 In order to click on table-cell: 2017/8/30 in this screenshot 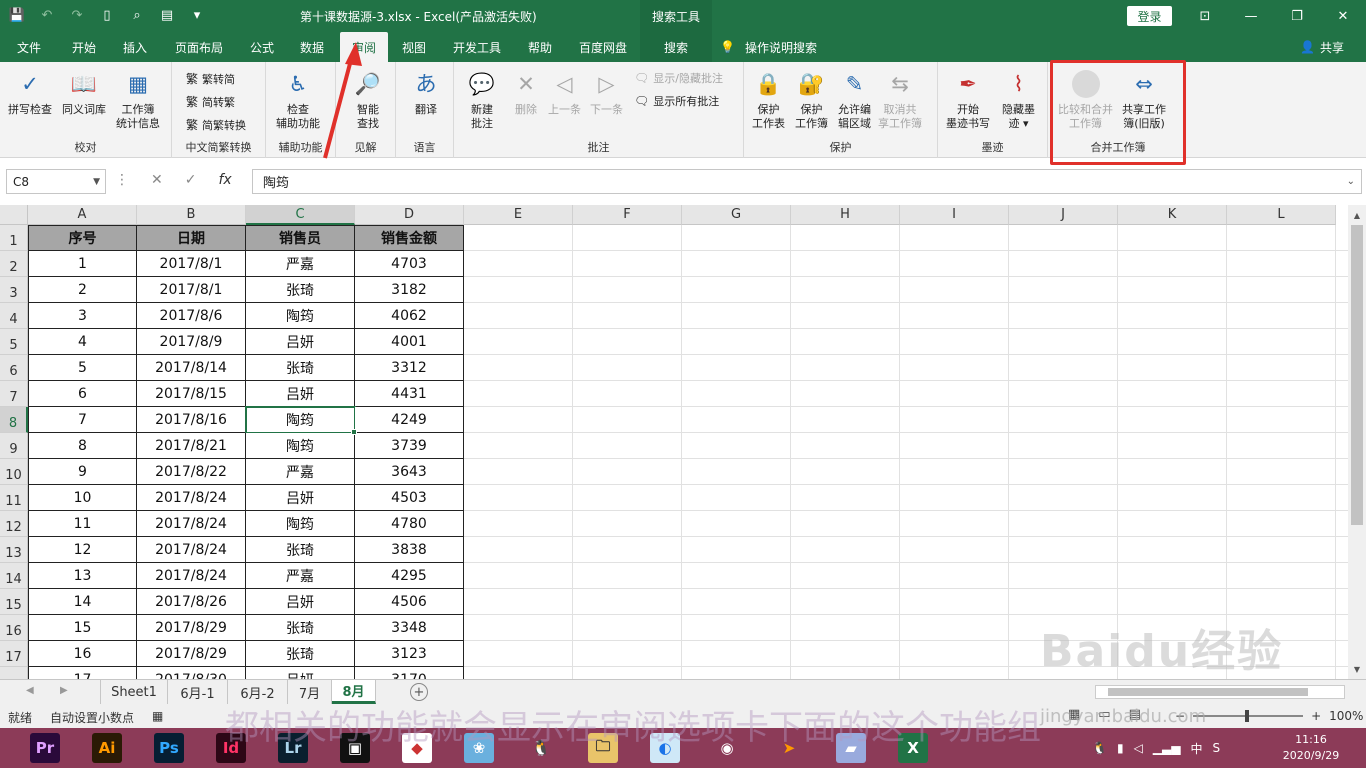, I will do `click(191, 673)`.